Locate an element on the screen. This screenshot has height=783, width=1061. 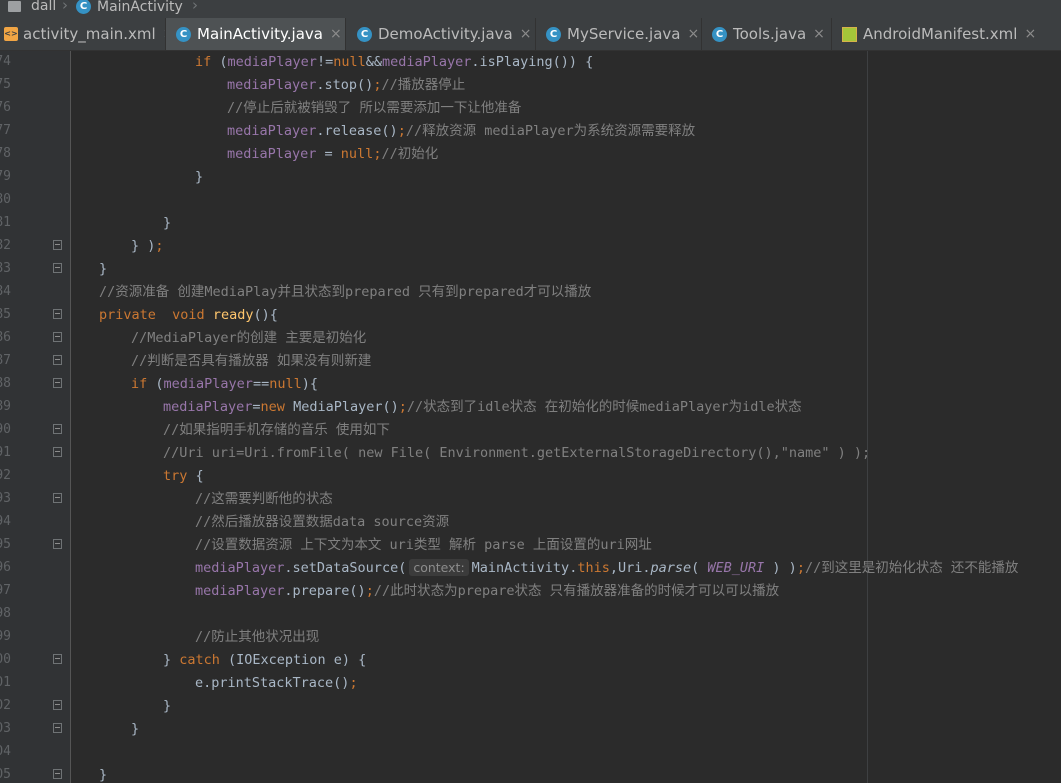
line-text: //停止后就被销毁了 所以需要添加一下让他准备 is located at coordinates (374, 108).